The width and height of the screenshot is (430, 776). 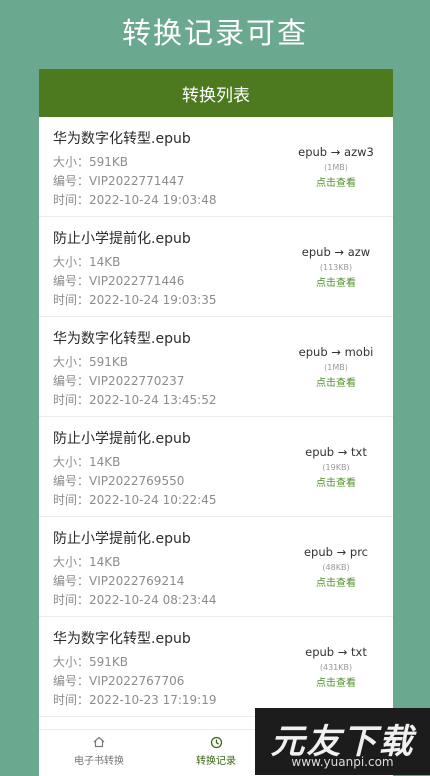 I want to click on tab-ebook-convert: 电子书转换, so click(x=99, y=751).